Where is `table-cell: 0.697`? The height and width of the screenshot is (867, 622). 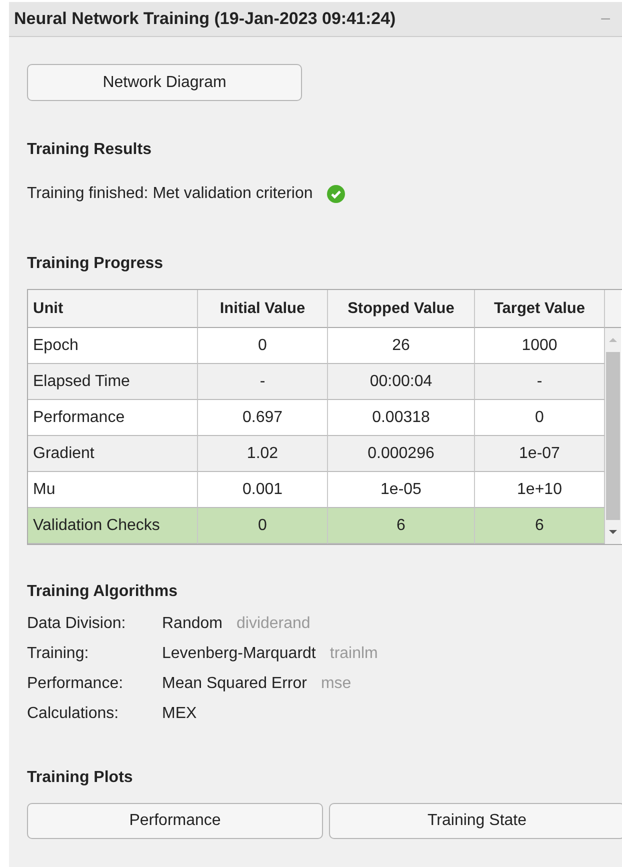
table-cell: 0.697 is located at coordinates (263, 418).